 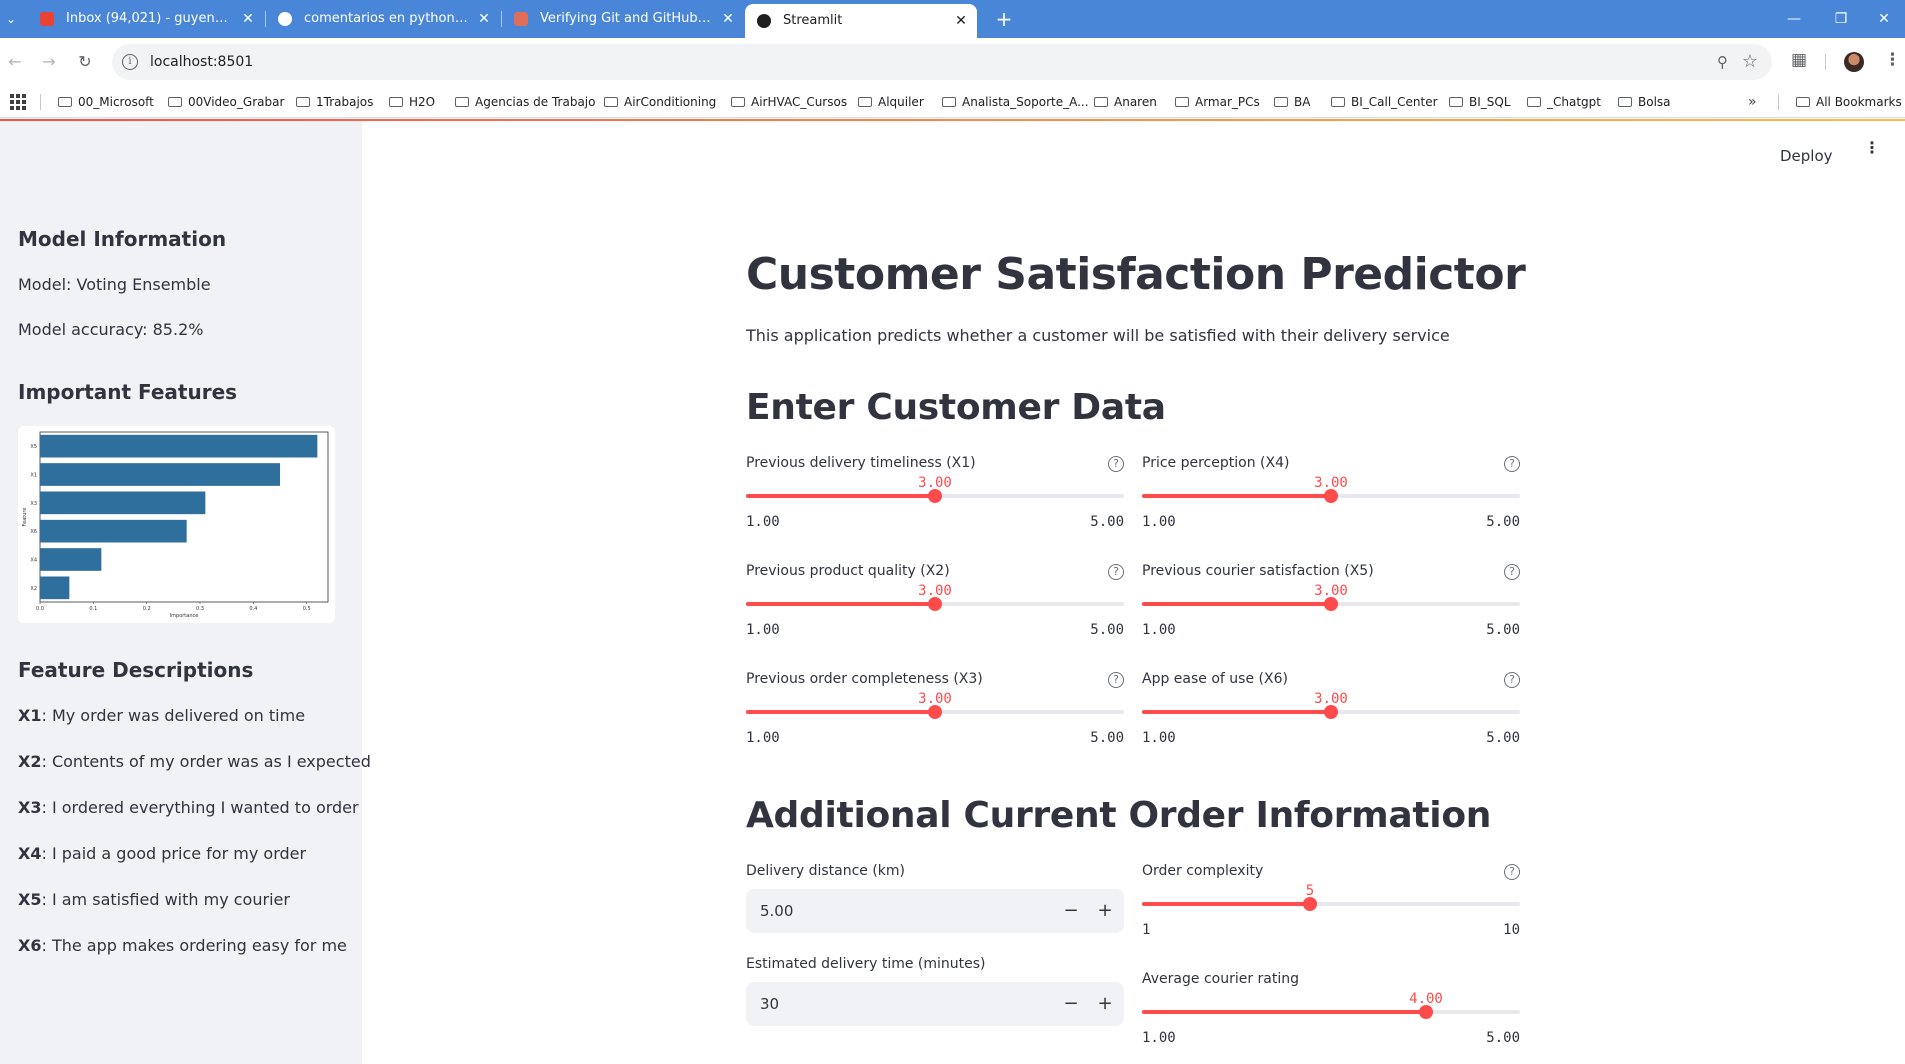 What do you see at coordinates (1849, 102) in the screenshot?
I see `all-bookmarks-folder: All Bookmarks` at bounding box center [1849, 102].